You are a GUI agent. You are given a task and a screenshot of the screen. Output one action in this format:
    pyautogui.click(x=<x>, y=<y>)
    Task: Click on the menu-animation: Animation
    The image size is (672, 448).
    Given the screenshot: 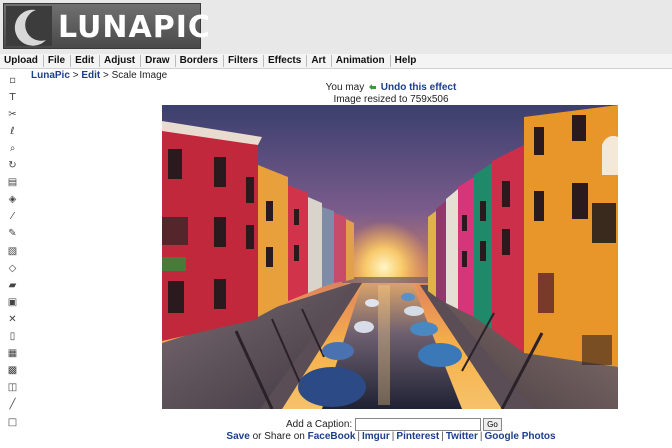 What is the action you would take?
    pyautogui.click(x=361, y=61)
    